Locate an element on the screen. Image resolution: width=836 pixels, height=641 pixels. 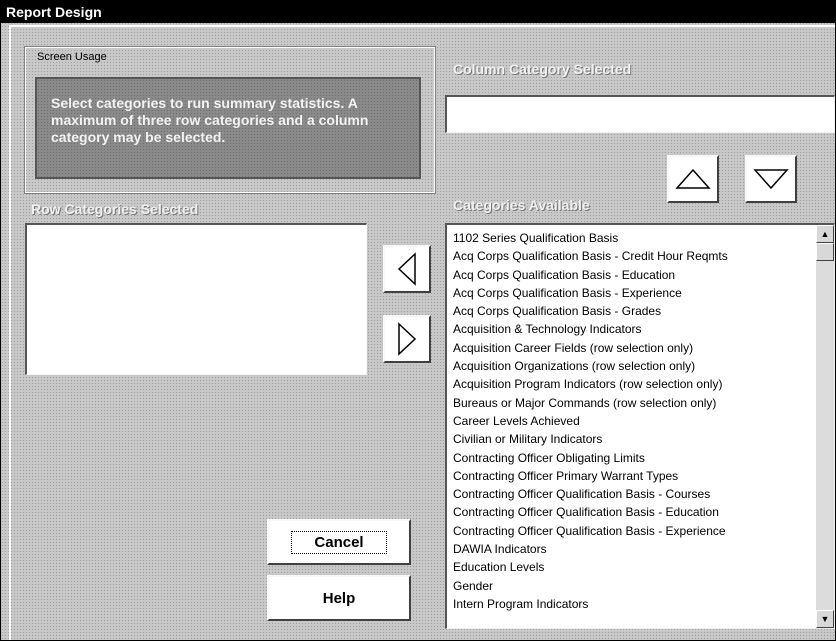
scroll-down-icon: ▼ is located at coordinates (825, 619).